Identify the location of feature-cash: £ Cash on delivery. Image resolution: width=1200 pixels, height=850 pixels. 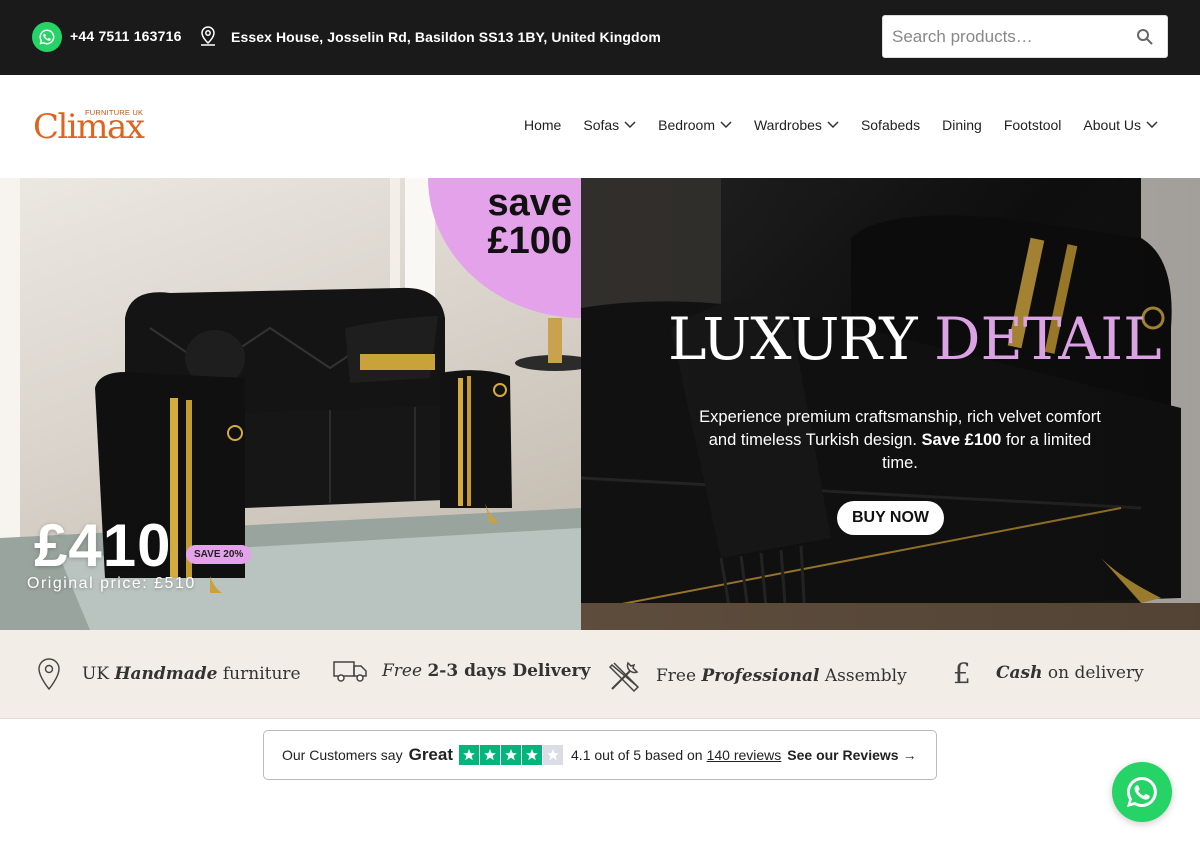
(1047, 673).